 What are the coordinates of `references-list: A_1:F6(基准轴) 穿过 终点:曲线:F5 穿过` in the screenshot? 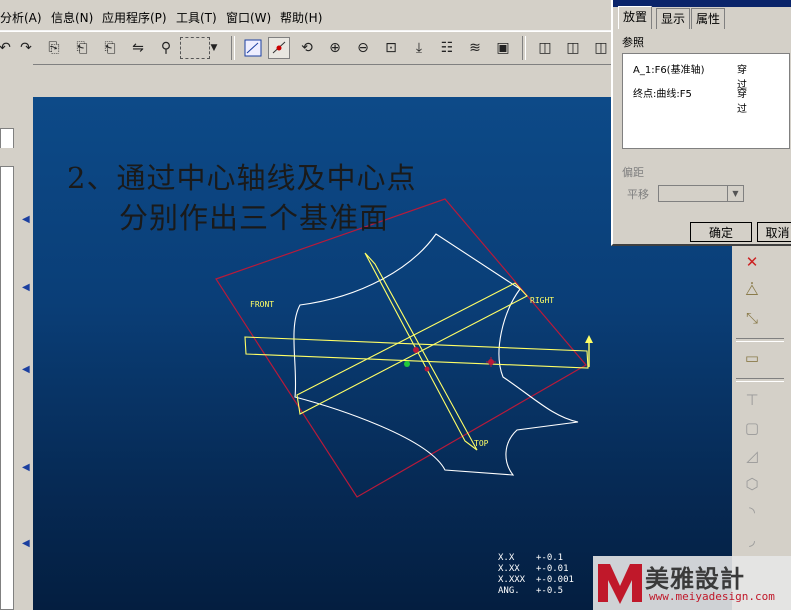 It's located at (706, 101).